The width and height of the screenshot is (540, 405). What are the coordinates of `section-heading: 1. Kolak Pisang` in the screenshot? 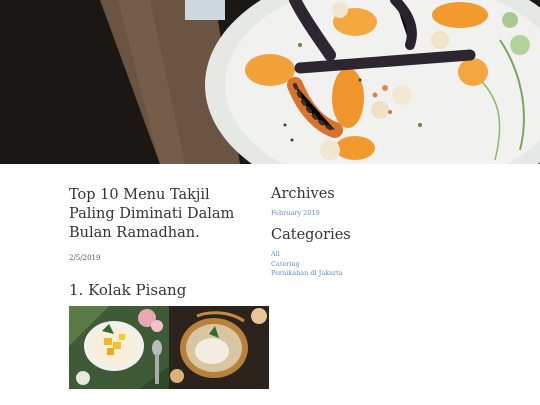 It's located at (128, 290).